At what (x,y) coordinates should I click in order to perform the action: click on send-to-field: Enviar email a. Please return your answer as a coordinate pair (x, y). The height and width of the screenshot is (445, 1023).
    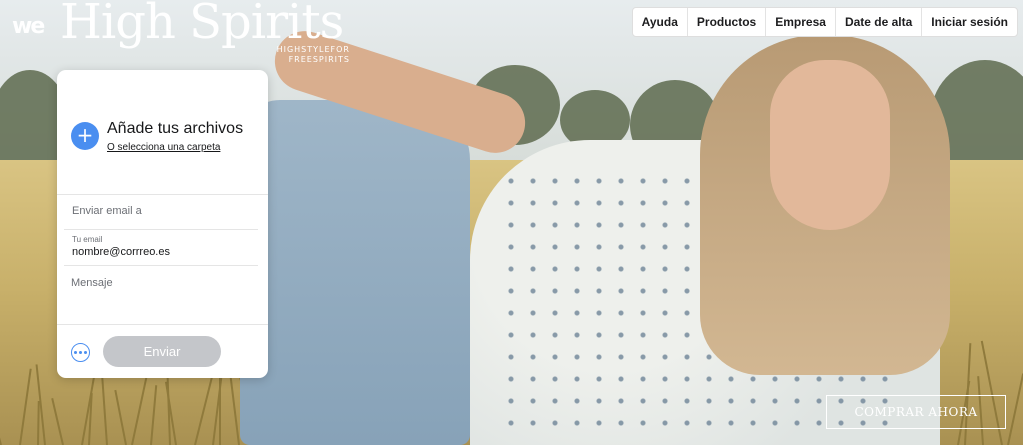
    Looking at the image, I should click on (161, 212).